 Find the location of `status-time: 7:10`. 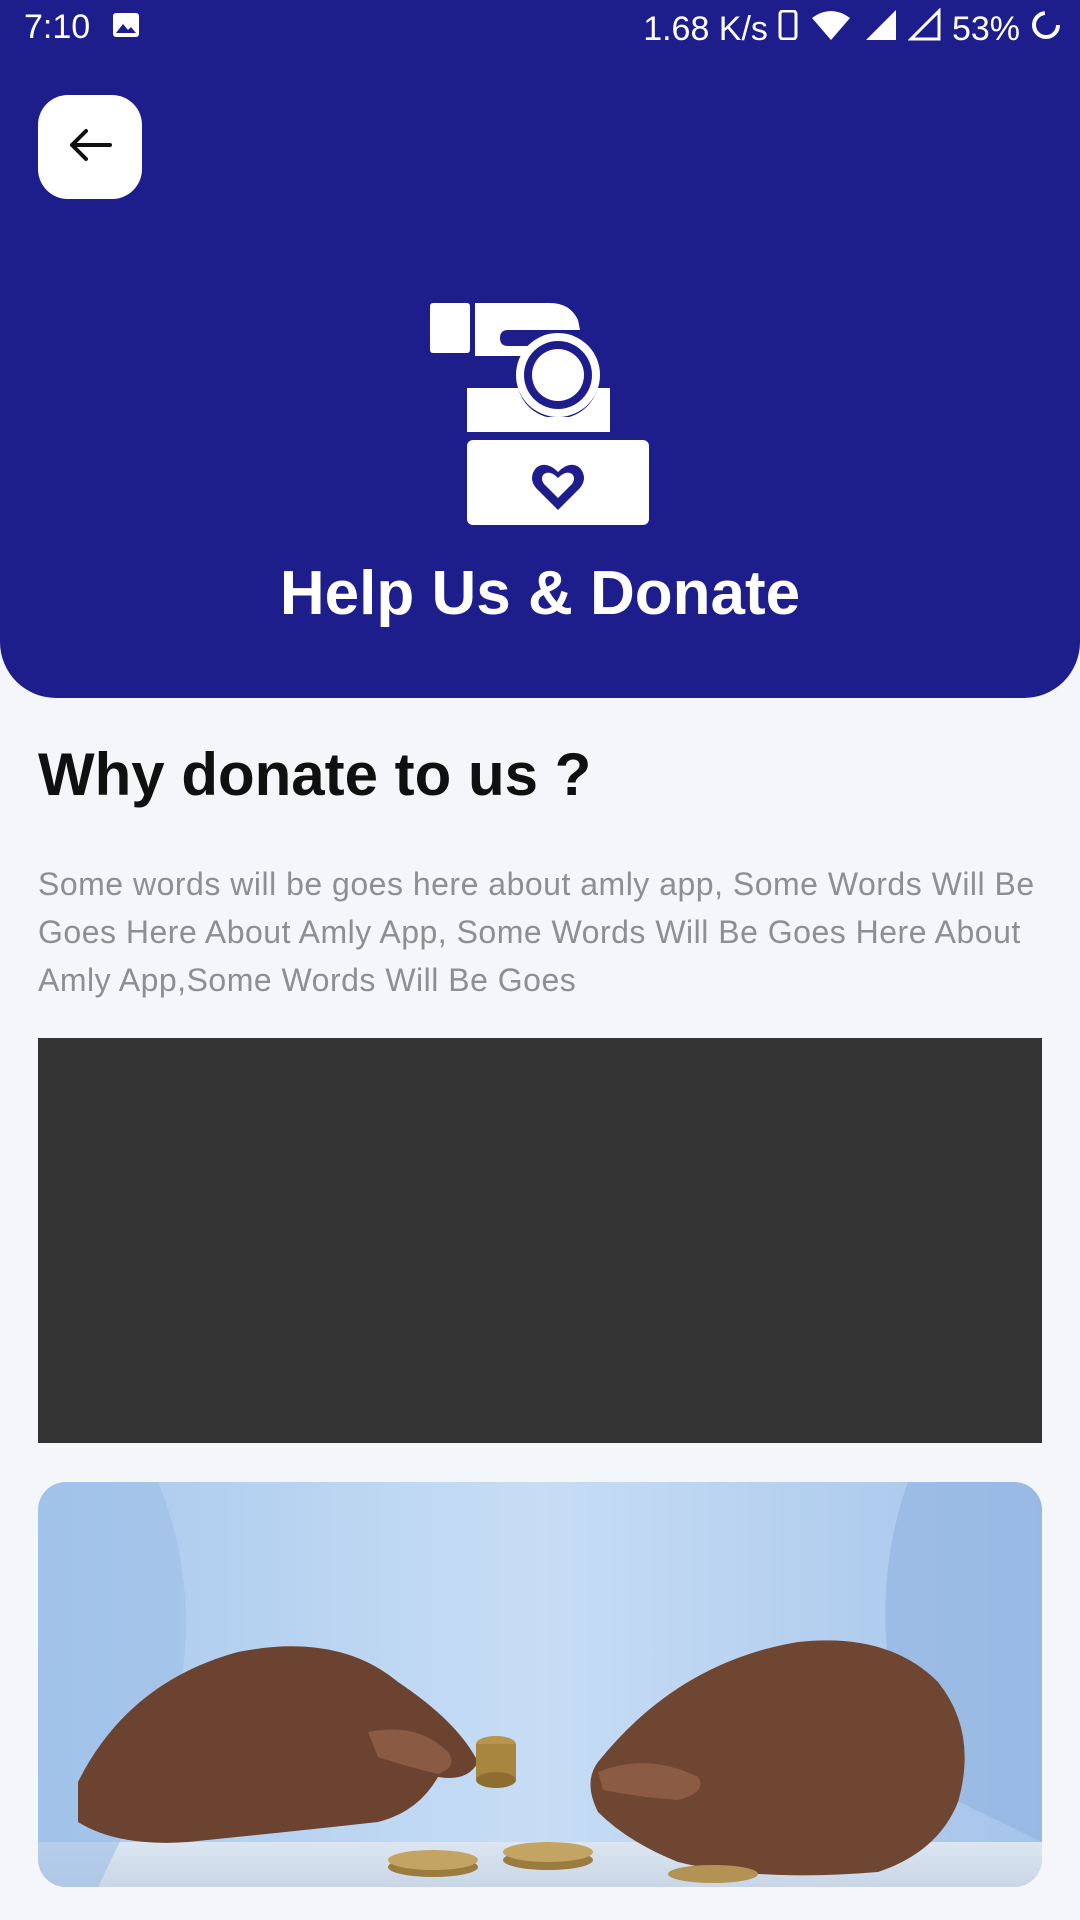

status-time: 7:10 is located at coordinates (57, 27).